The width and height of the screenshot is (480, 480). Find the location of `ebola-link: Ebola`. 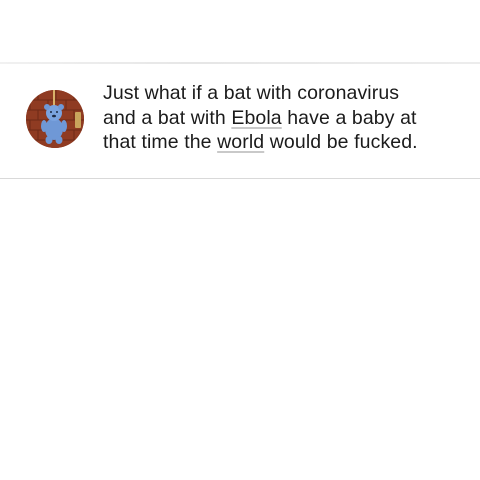

ebola-link: Ebola is located at coordinates (256, 118).